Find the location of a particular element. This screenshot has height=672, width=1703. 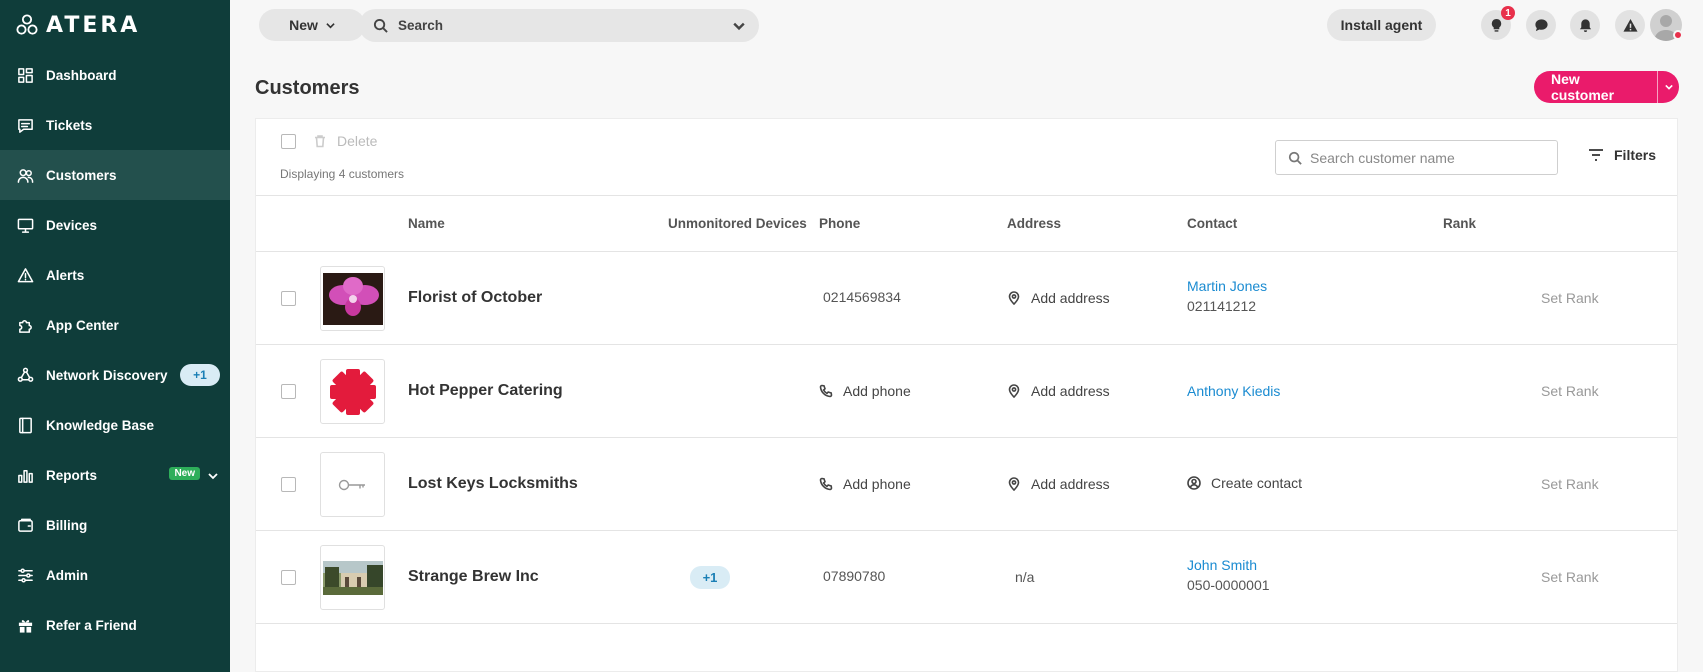

contact-cell: John Smith 050-0000001 is located at coordinates (1228, 575).